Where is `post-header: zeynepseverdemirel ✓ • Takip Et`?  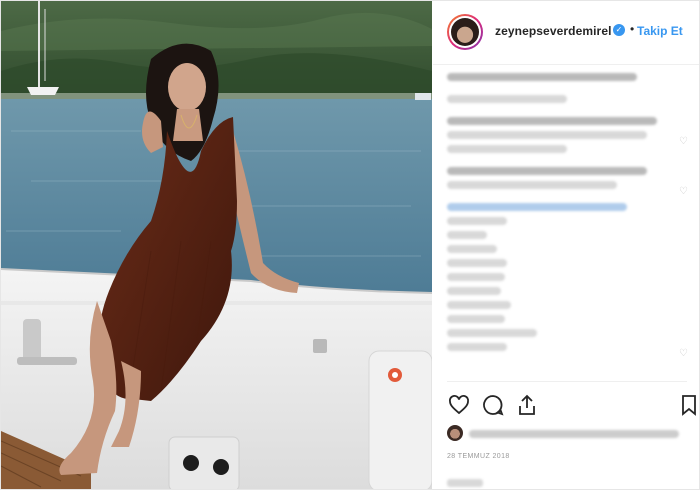 post-header: zeynepseverdemirel ✓ • Takip Et is located at coordinates (566, 33).